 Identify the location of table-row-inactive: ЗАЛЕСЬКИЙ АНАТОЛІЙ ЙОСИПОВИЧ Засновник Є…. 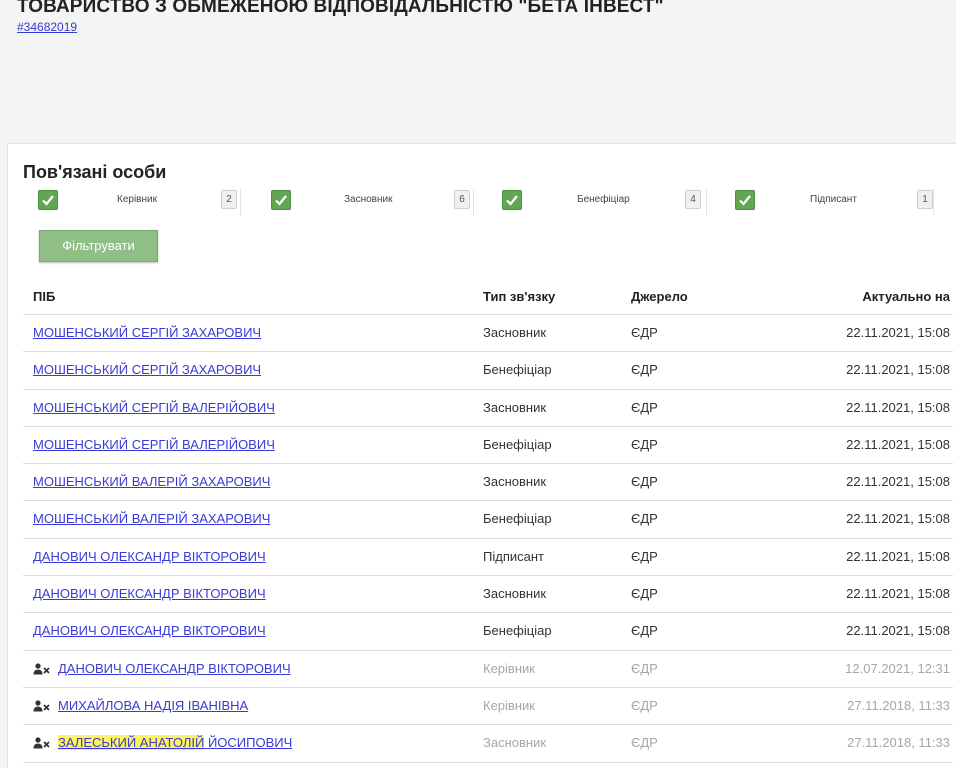
(488, 744).